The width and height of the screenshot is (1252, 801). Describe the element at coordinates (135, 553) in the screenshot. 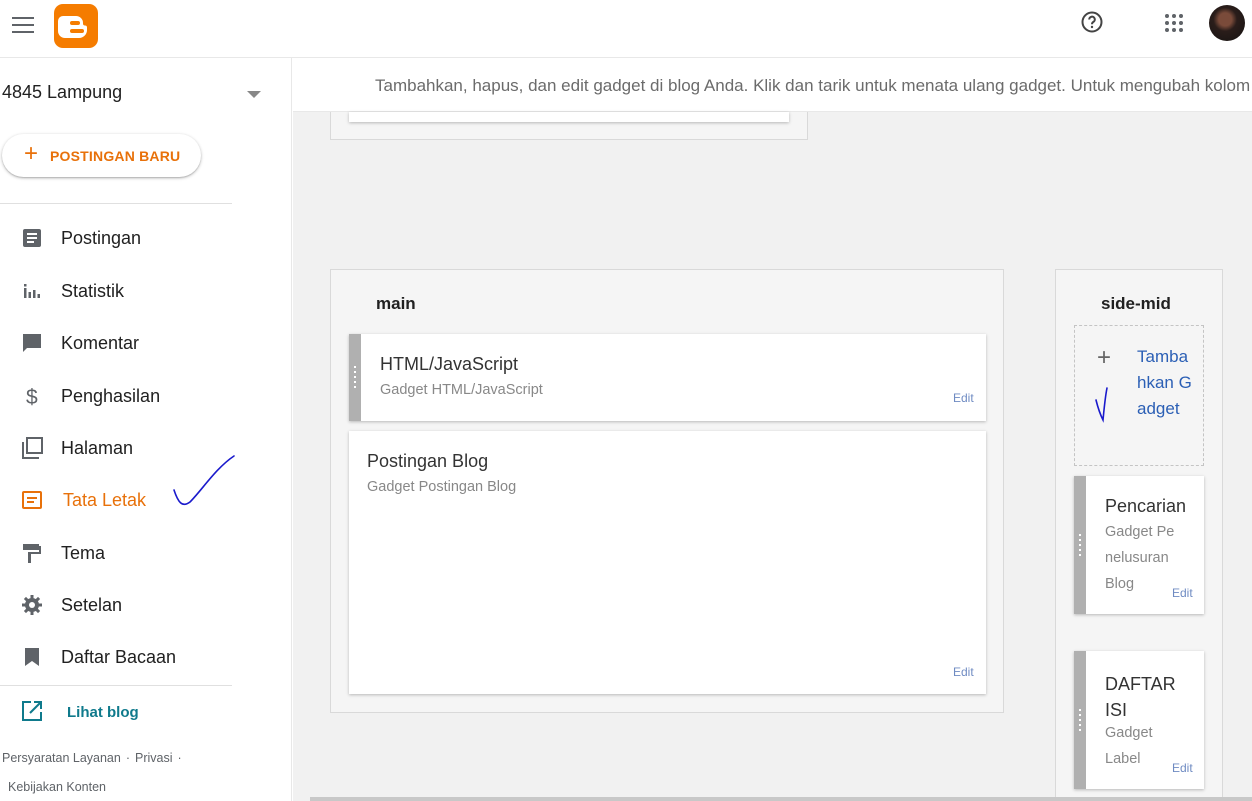

I see `sidebar-item-tema: Tema` at that location.